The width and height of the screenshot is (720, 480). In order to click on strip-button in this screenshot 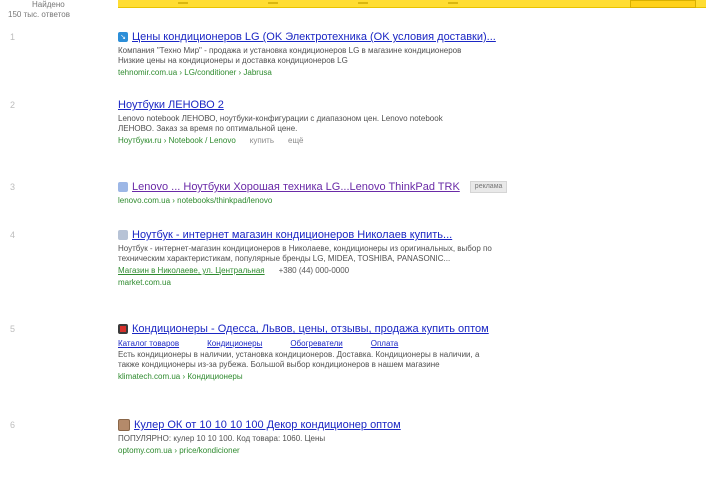, I will do `click(663, 4)`.